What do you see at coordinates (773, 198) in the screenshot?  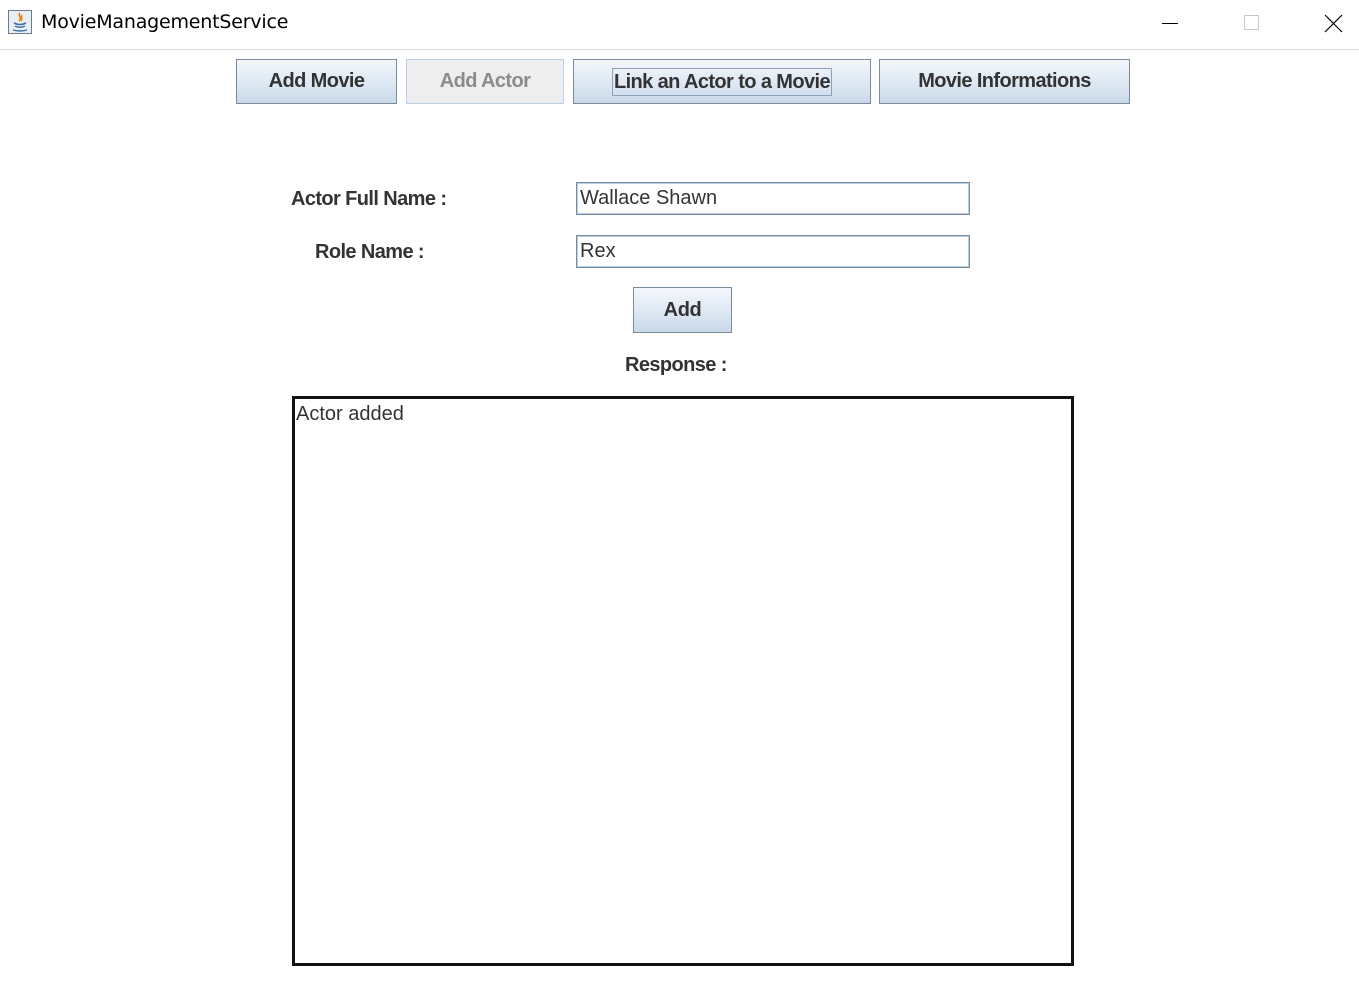 I see `actor-full-name-input` at bounding box center [773, 198].